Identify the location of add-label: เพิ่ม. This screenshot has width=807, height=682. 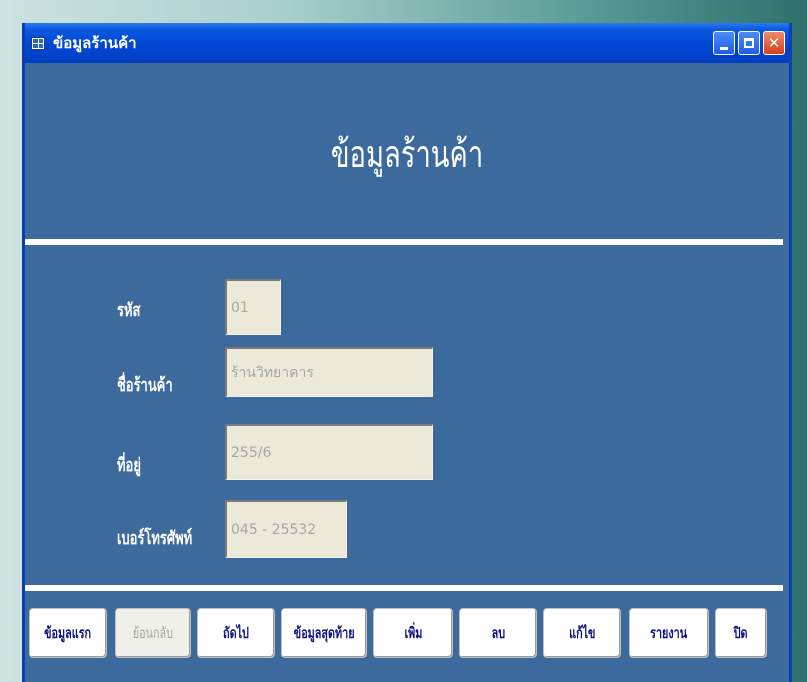
(413, 633).